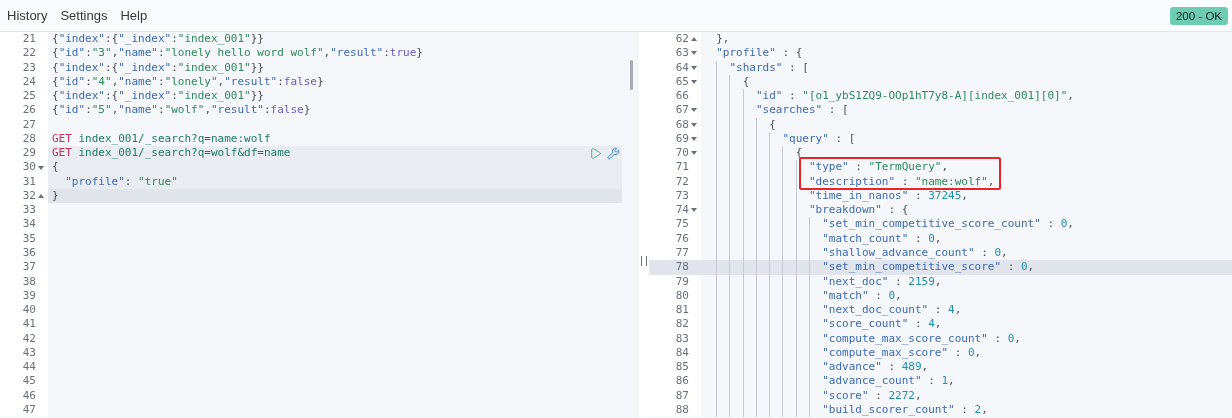  Describe the element at coordinates (29, 224) in the screenshot. I see `line-number: 34` at that location.